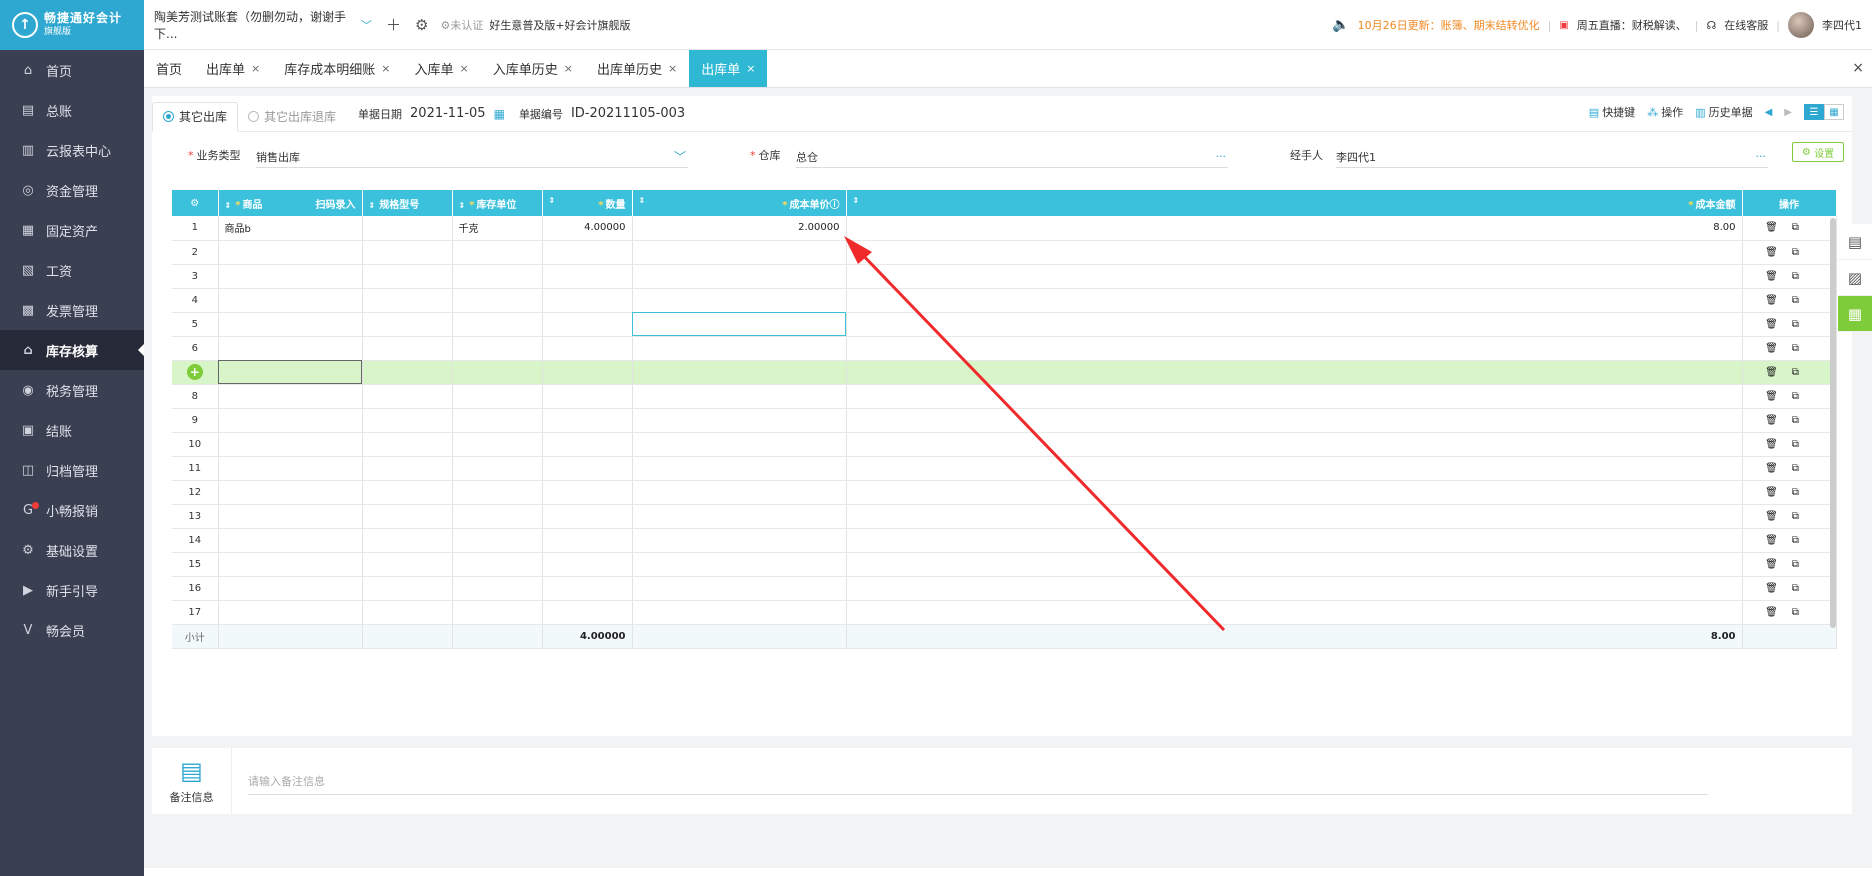 The width and height of the screenshot is (1872, 876). What do you see at coordinates (72, 350) in the screenshot?
I see `sidebar-item-inventory: ⌂ 库存核算` at bounding box center [72, 350].